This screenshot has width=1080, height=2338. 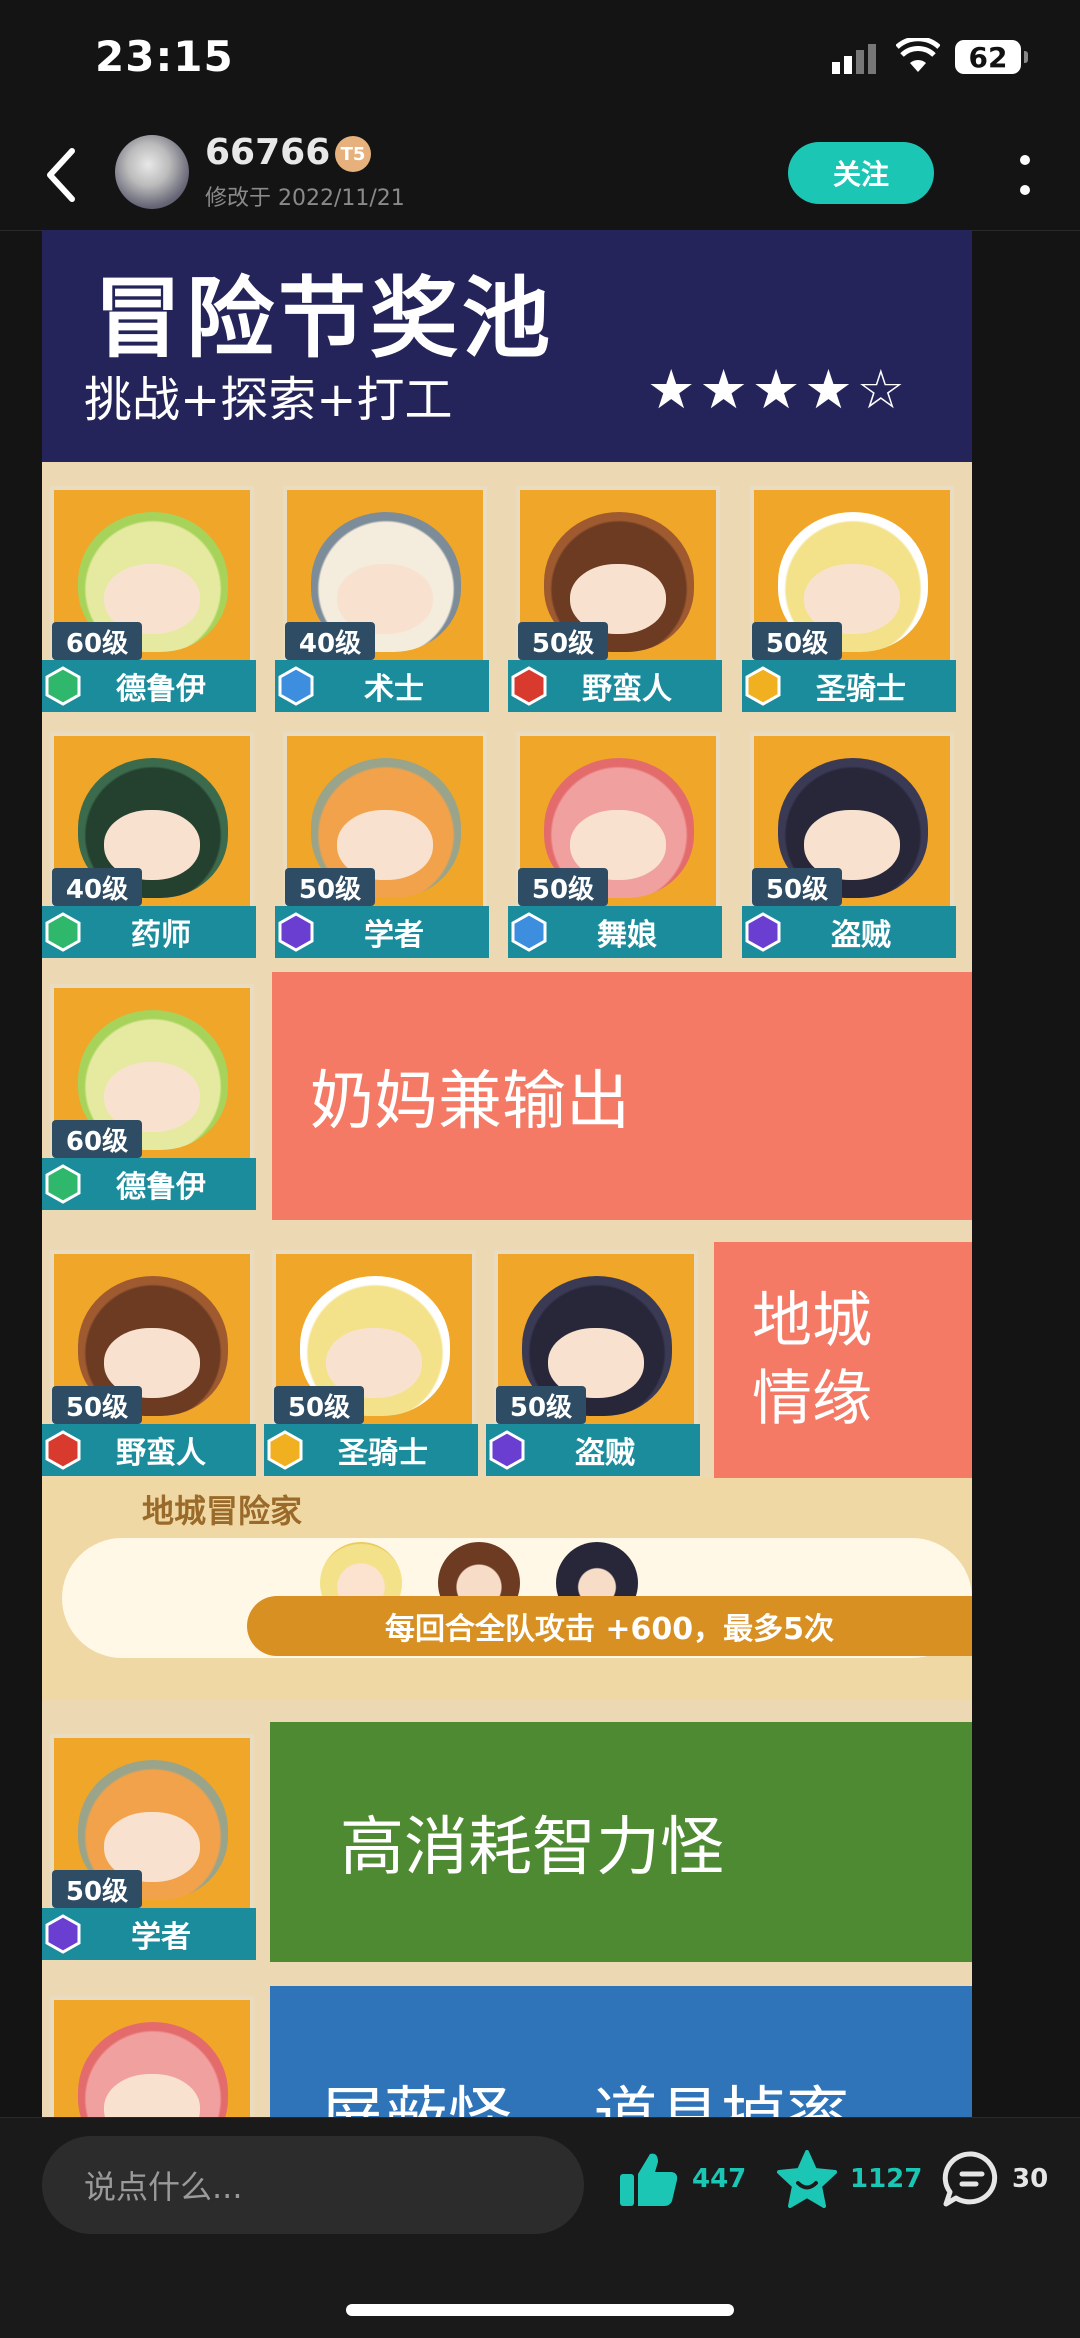 What do you see at coordinates (152, 841) in the screenshot?
I see `hero-card: 40级 药师` at bounding box center [152, 841].